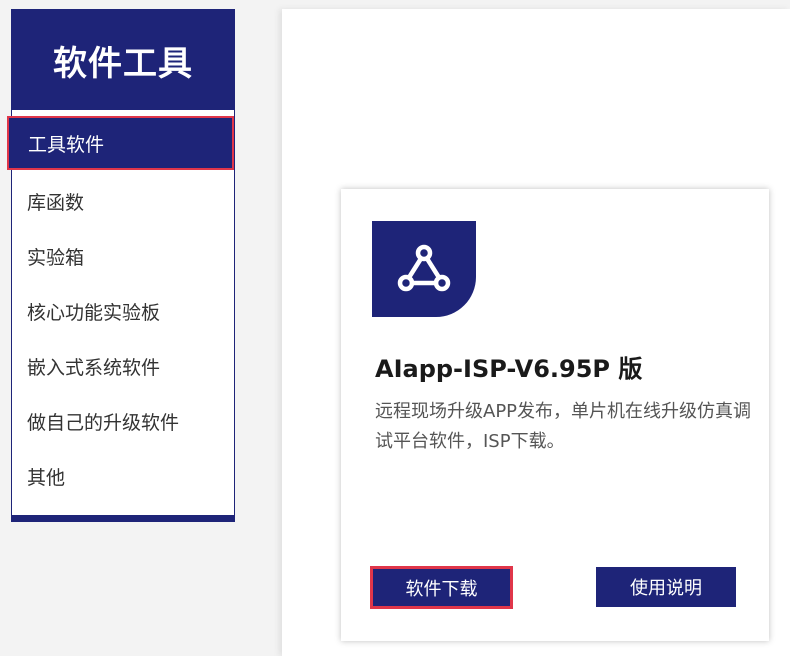 This screenshot has height=656, width=790. What do you see at coordinates (123, 256) in the screenshot?
I see `sidebar-item-experiment-box: 实验箱` at bounding box center [123, 256].